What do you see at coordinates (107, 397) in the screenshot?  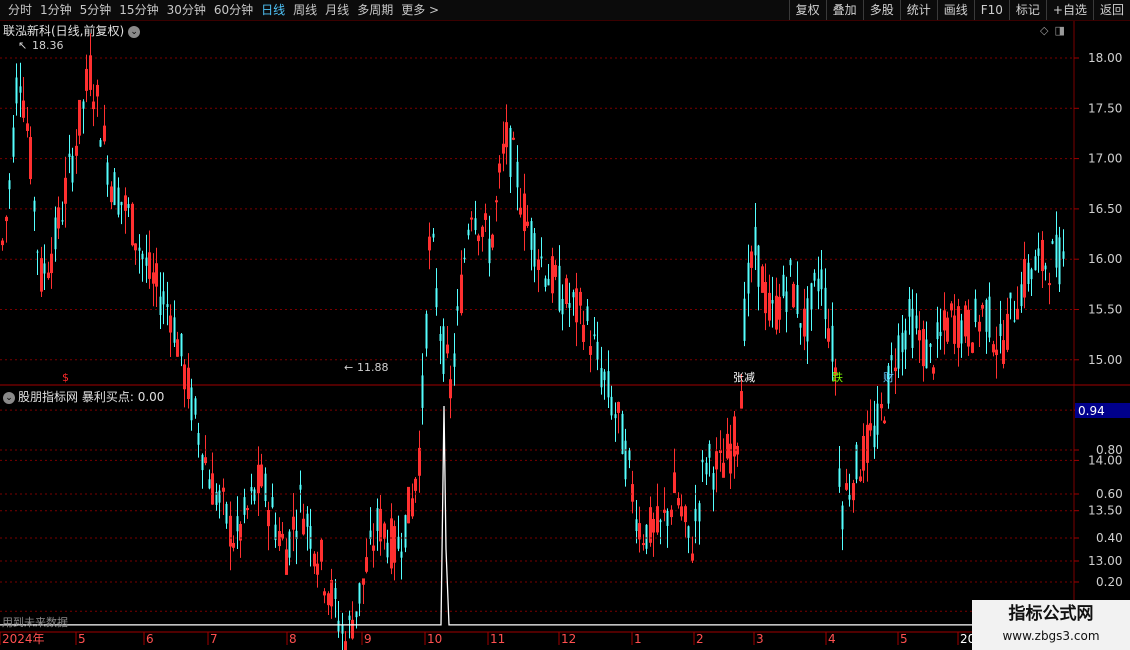 I see `indicator-label: 暴利买点:` at bounding box center [107, 397].